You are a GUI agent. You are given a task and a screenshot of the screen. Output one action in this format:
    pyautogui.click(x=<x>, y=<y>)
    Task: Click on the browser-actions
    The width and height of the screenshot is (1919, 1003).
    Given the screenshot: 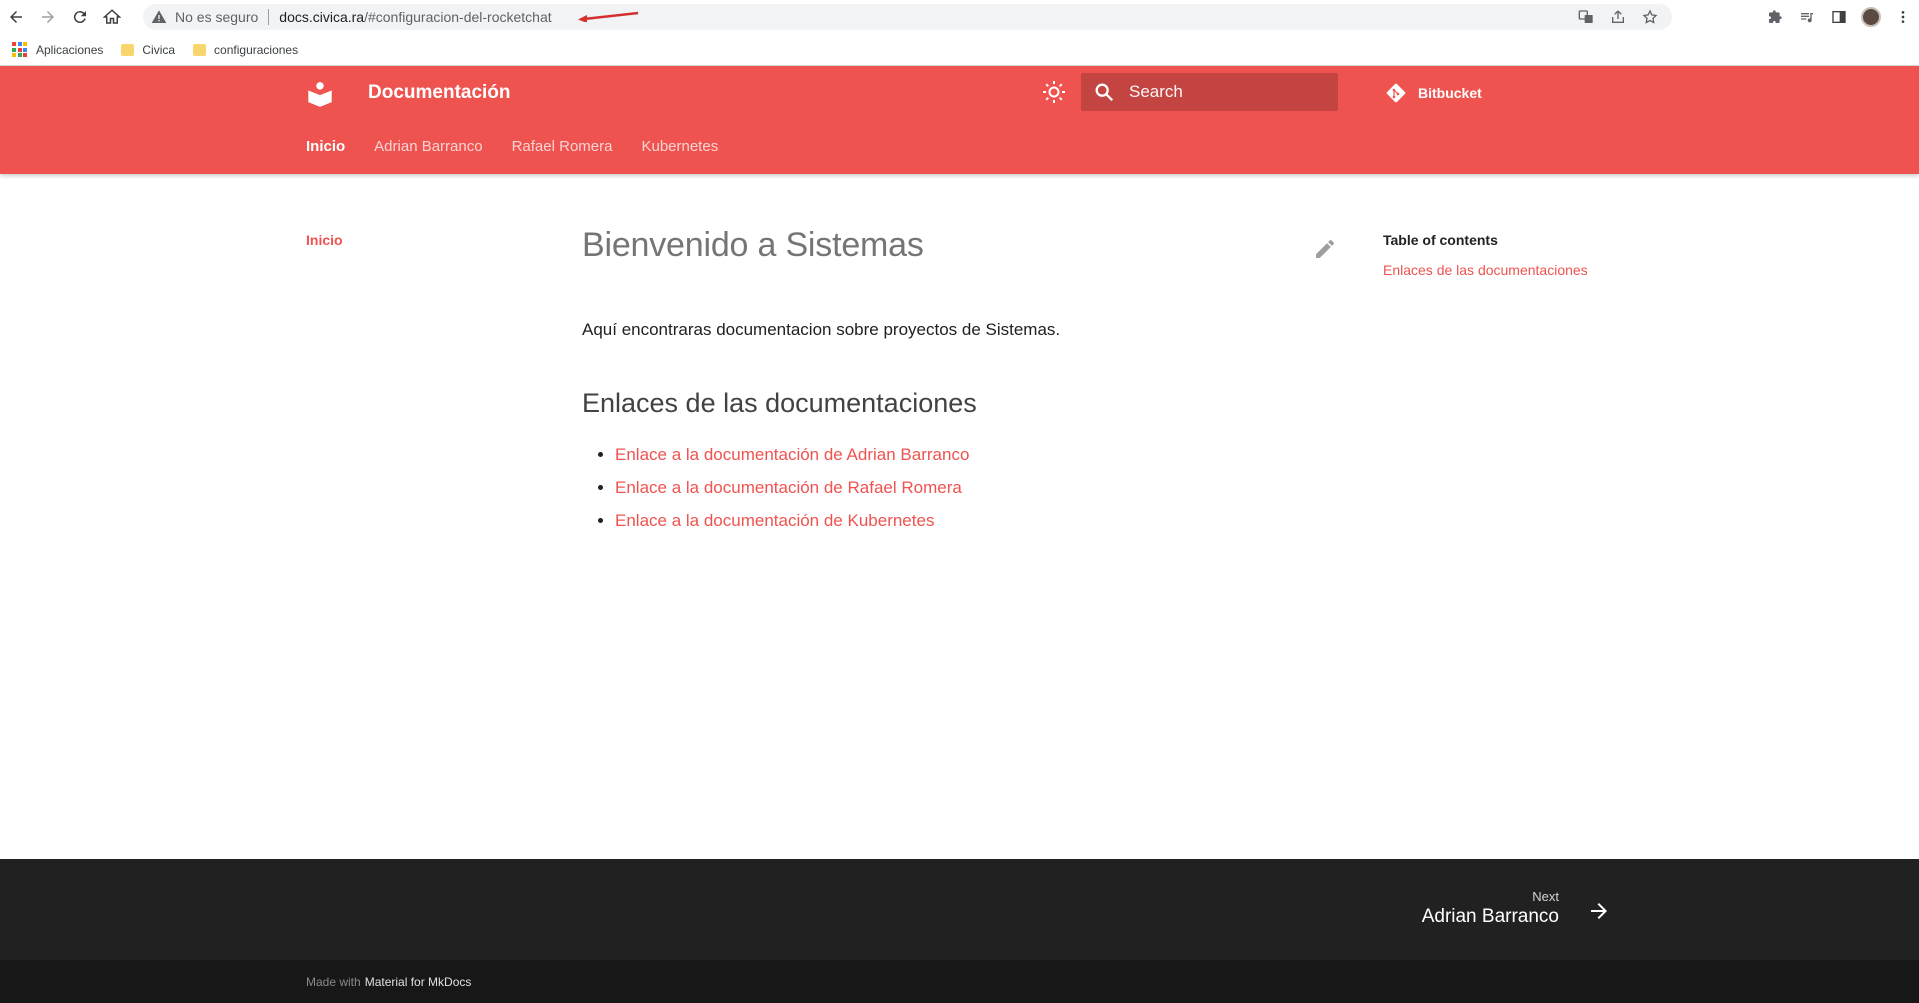 What is the action you would take?
    pyautogui.click(x=1839, y=17)
    